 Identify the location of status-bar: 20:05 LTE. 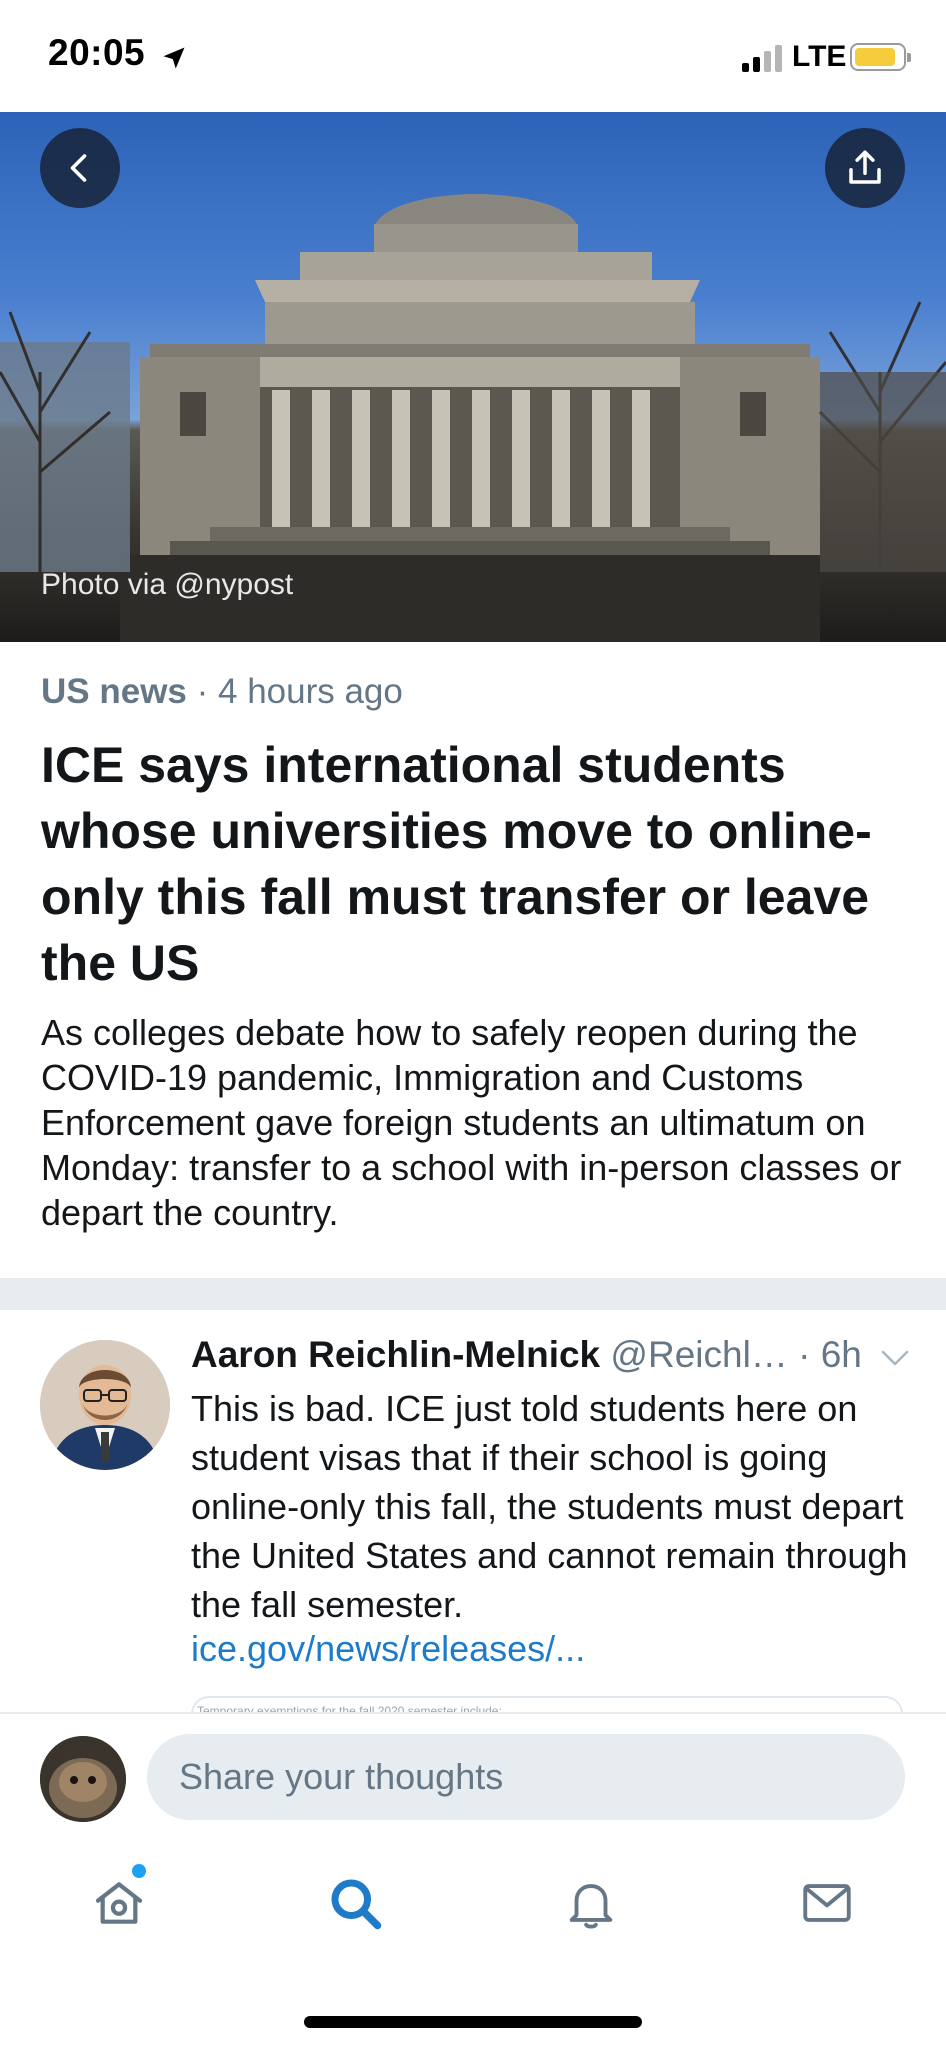
(473, 56).